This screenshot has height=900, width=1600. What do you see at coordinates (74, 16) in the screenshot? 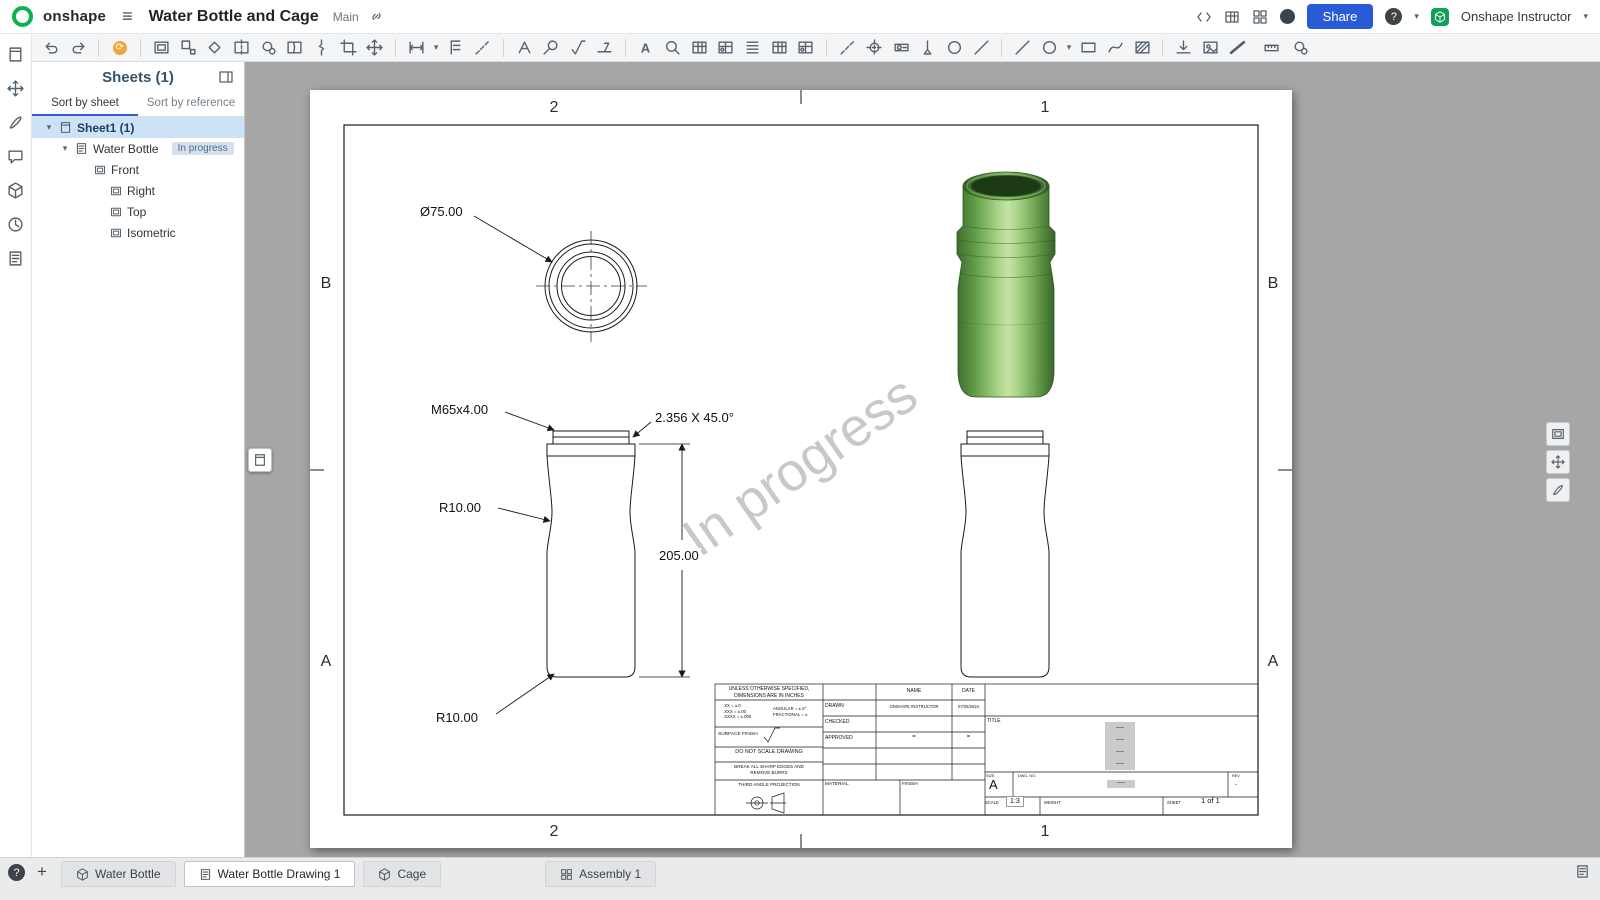
I see `onshape-logo-text: onshape` at bounding box center [74, 16].